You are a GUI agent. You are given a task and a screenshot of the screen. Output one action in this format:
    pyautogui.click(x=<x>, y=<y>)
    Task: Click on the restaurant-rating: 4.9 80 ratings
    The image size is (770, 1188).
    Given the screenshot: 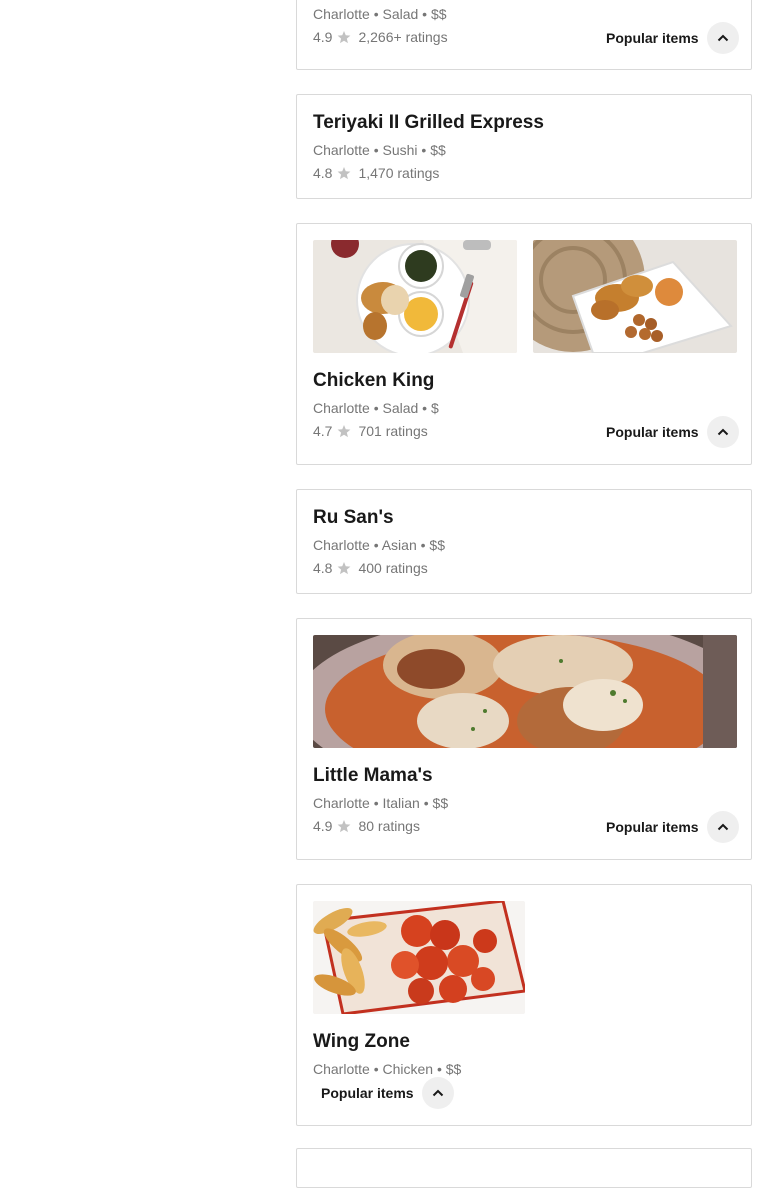 What is the action you would take?
    pyautogui.click(x=366, y=826)
    